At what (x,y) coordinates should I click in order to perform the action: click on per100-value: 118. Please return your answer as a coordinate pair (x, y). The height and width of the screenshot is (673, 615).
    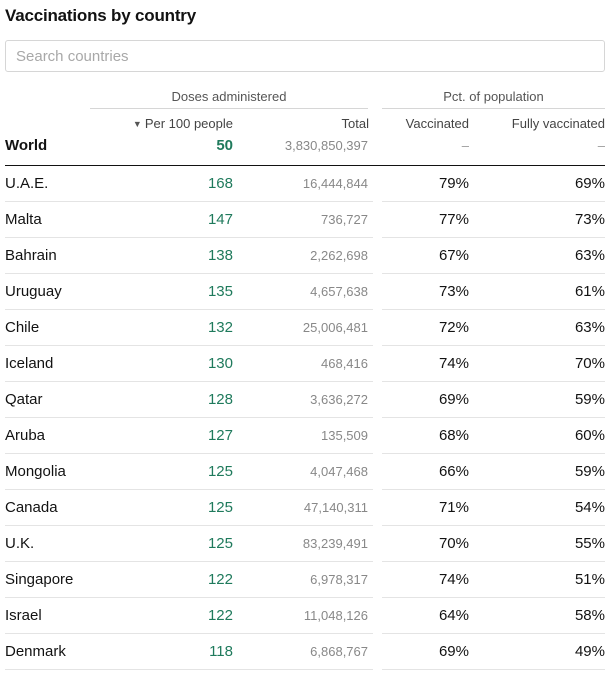
    Looking at the image, I should click on (221, 651).